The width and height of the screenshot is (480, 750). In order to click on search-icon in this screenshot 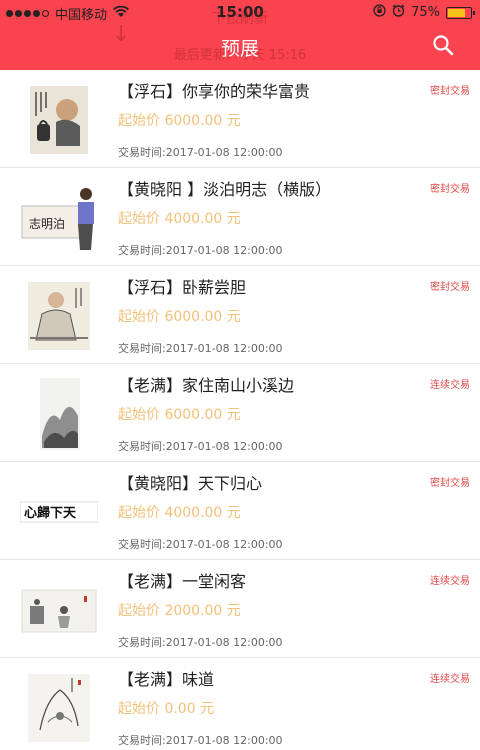, I will do `click(443, 45)`.